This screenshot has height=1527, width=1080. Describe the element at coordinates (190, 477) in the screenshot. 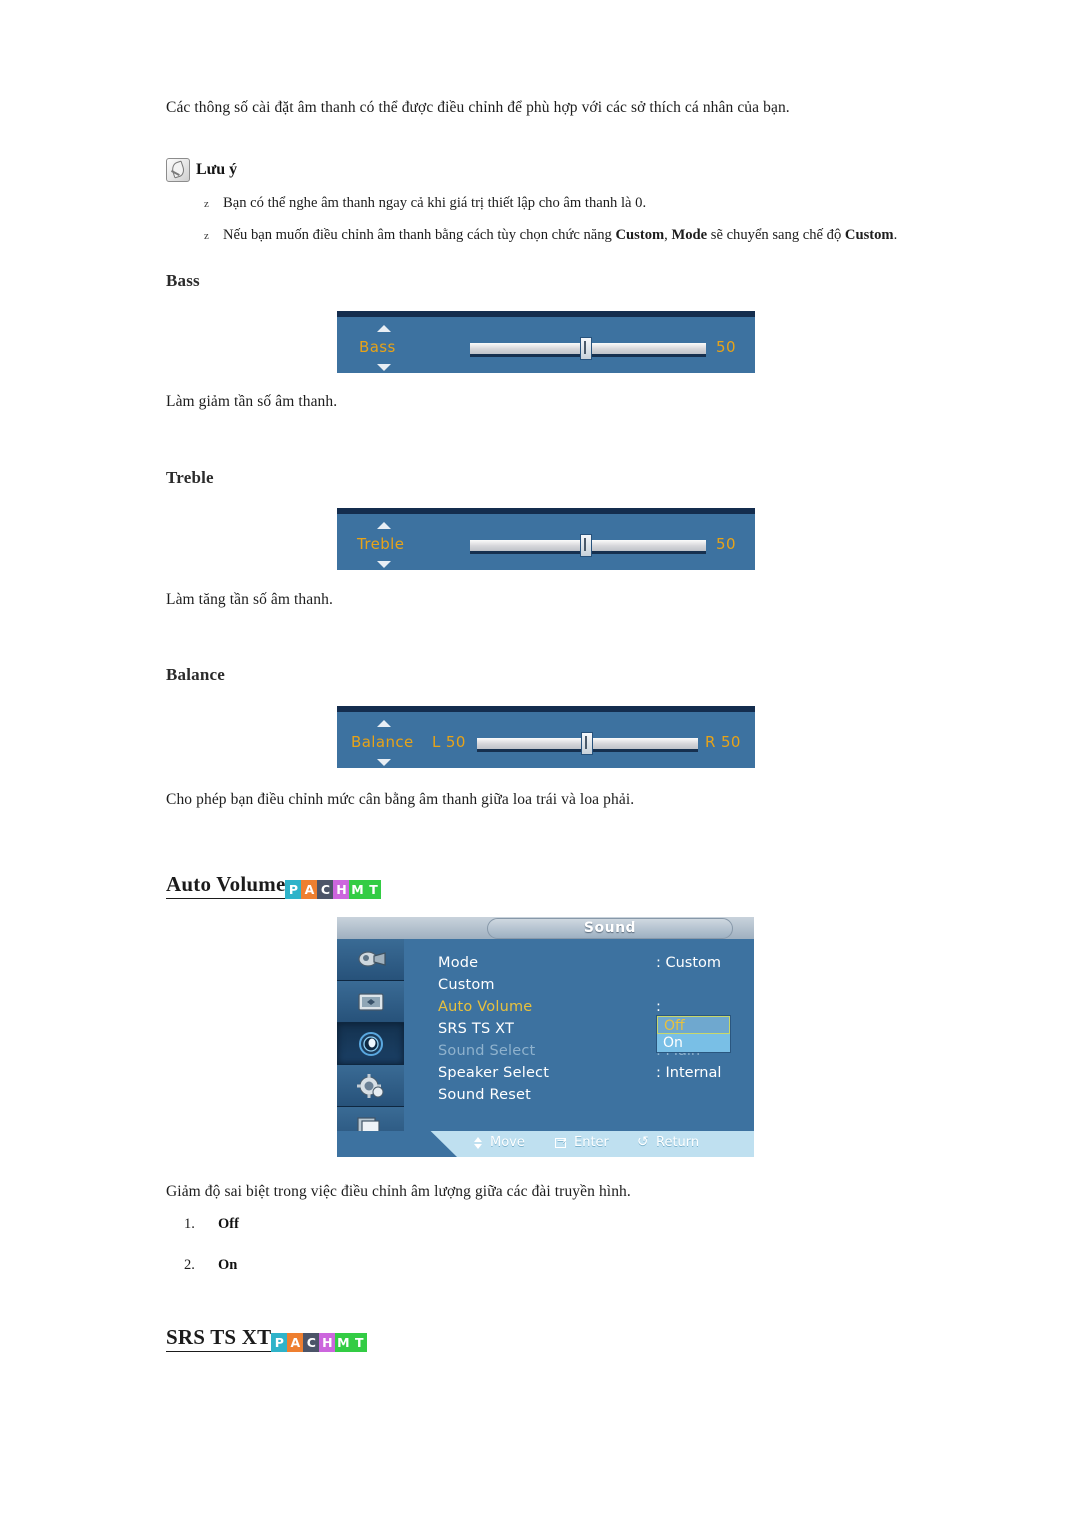

I see `treble-heading: Treble` at that location.